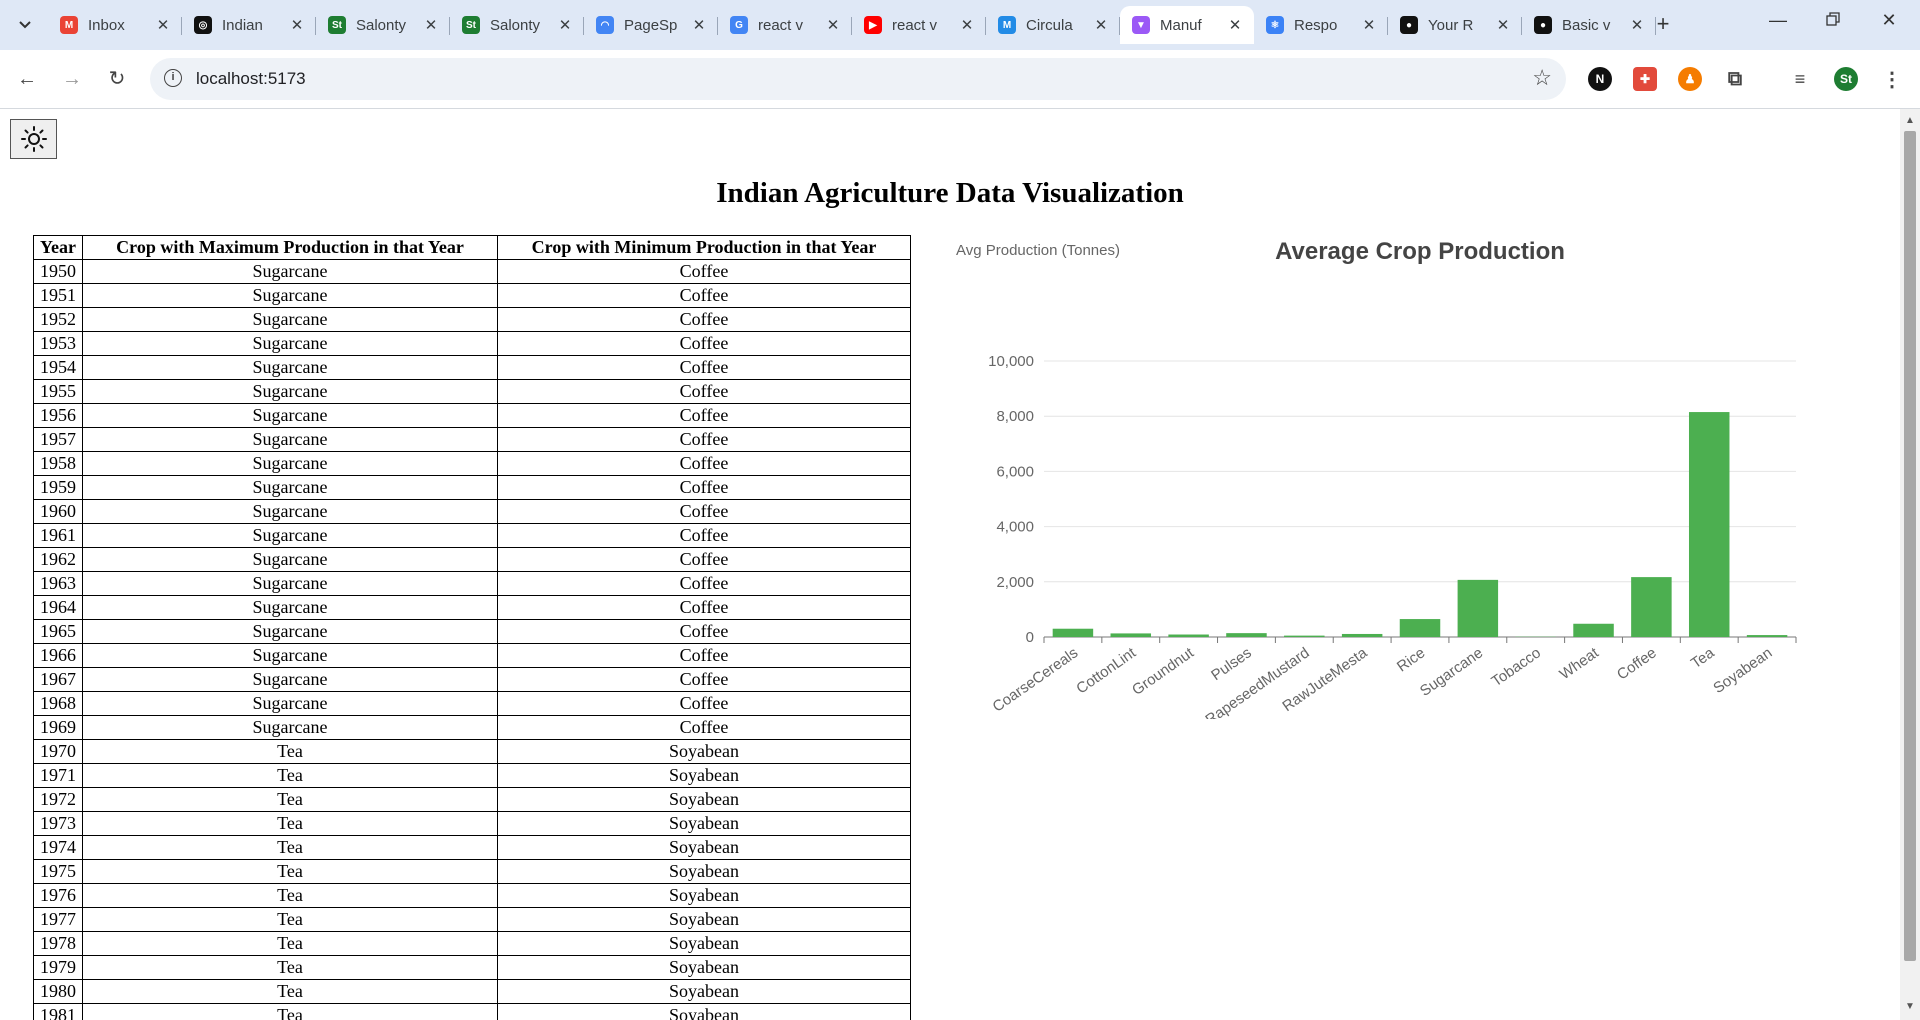 This screenshot has width=1920, height=1020. Describe the element at coordinates (58, 727) in the screenshot. I see `year-cell: 1969` at that location.